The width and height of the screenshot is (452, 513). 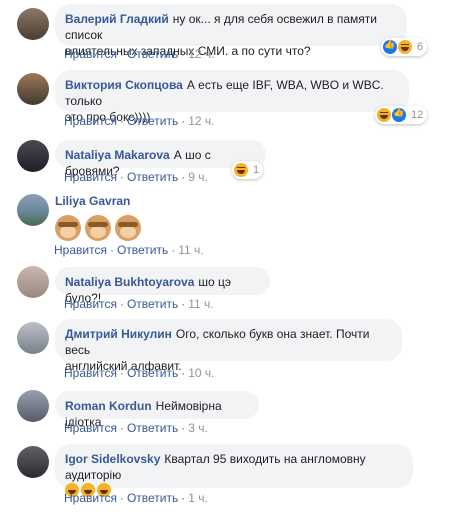 I want to click on comment-author: Виктория Скопцова, so click(x=124, y=85).